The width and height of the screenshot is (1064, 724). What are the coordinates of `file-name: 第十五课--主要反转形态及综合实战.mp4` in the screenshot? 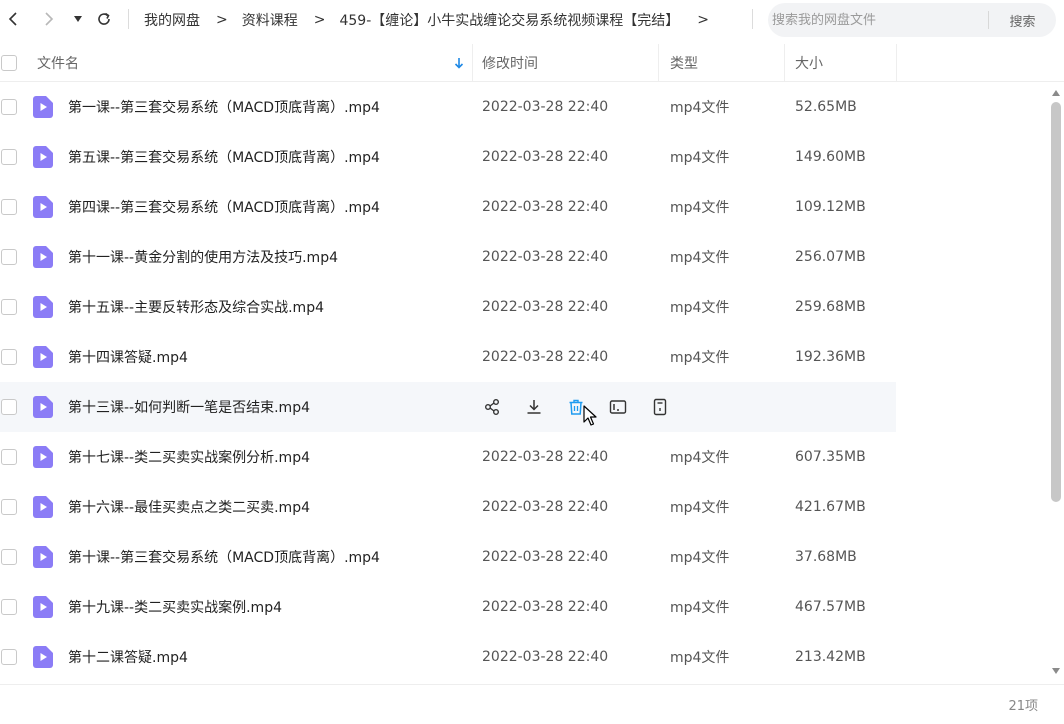 It's located at (196, 307).